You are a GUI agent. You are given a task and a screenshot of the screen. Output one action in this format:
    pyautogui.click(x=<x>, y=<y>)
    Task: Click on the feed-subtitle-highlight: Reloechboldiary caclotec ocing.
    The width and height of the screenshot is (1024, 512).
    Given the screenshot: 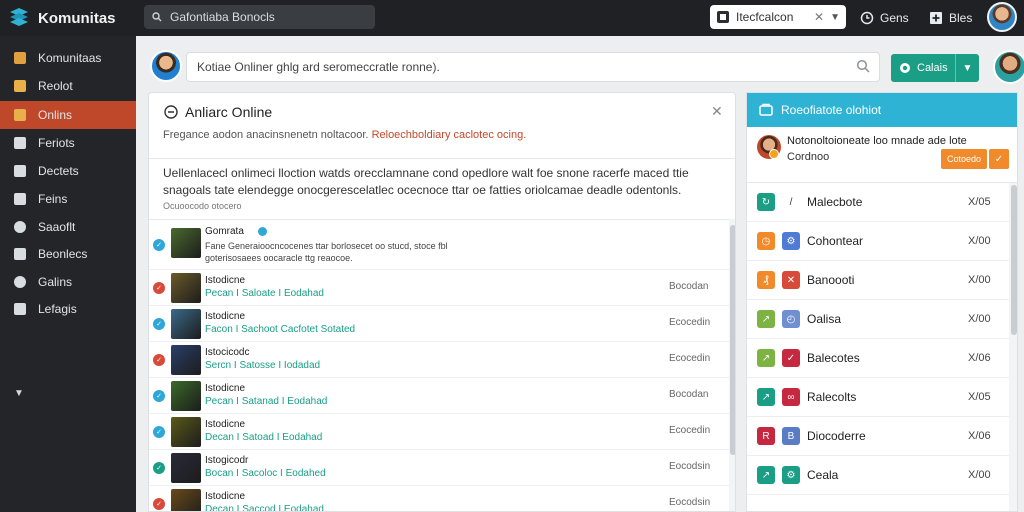 What is the action you would take?
    pyautogui.click(x=449, y=135)
    